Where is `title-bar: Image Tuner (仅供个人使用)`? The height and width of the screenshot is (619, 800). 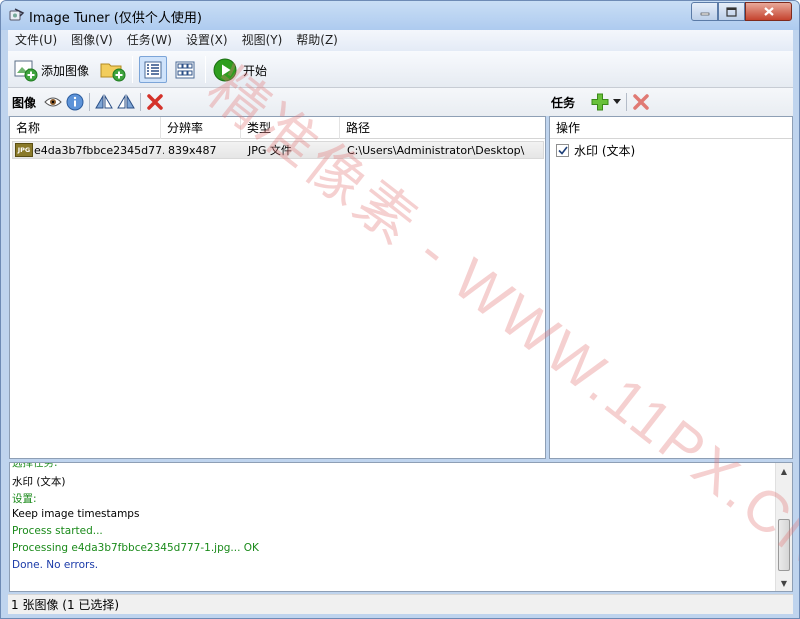 title-bar: Image Tuner (仅供个人使用) is located at coordinates (400, 15).